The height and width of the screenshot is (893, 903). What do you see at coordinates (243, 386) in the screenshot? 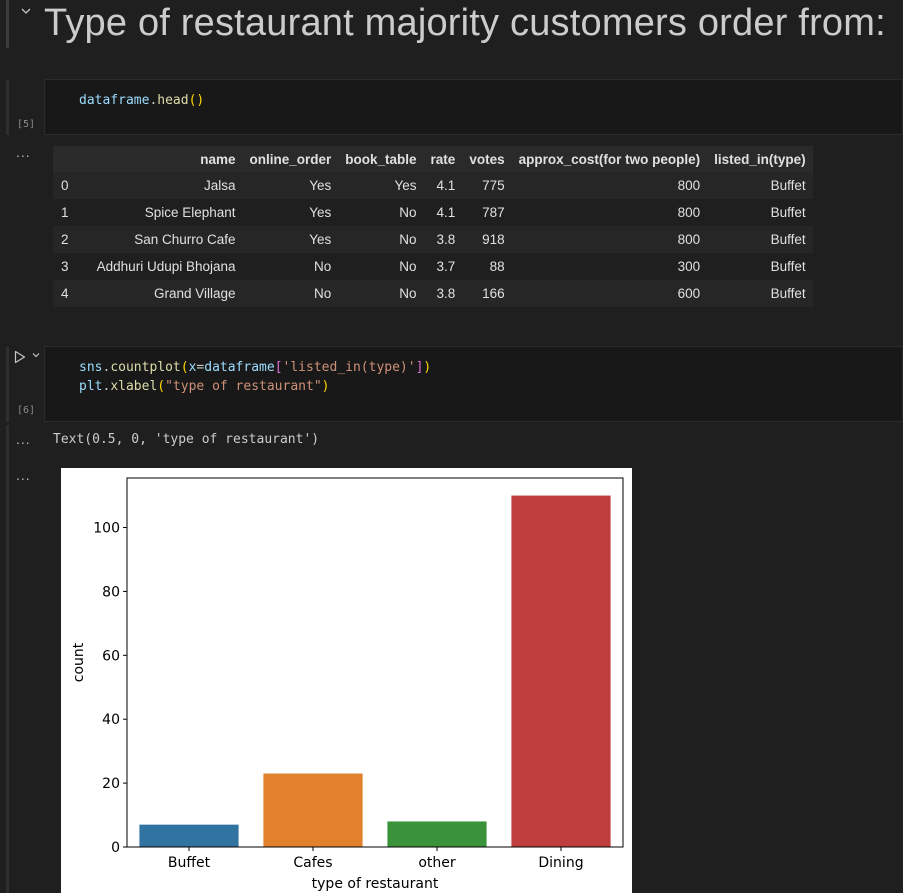
I see `code-token: "type of restaurant"` at bounding box center [243, 386].